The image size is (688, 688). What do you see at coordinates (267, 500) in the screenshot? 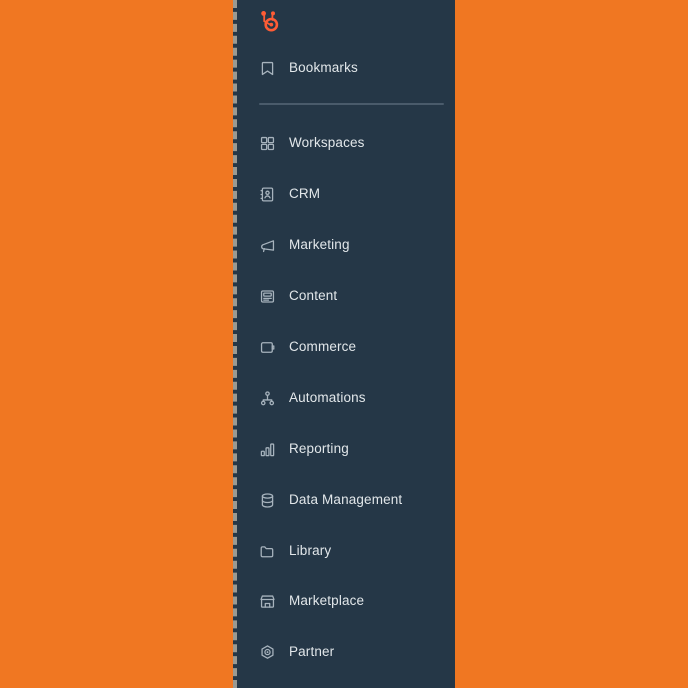
I see `database-icon` at bounding box center [267, 500].